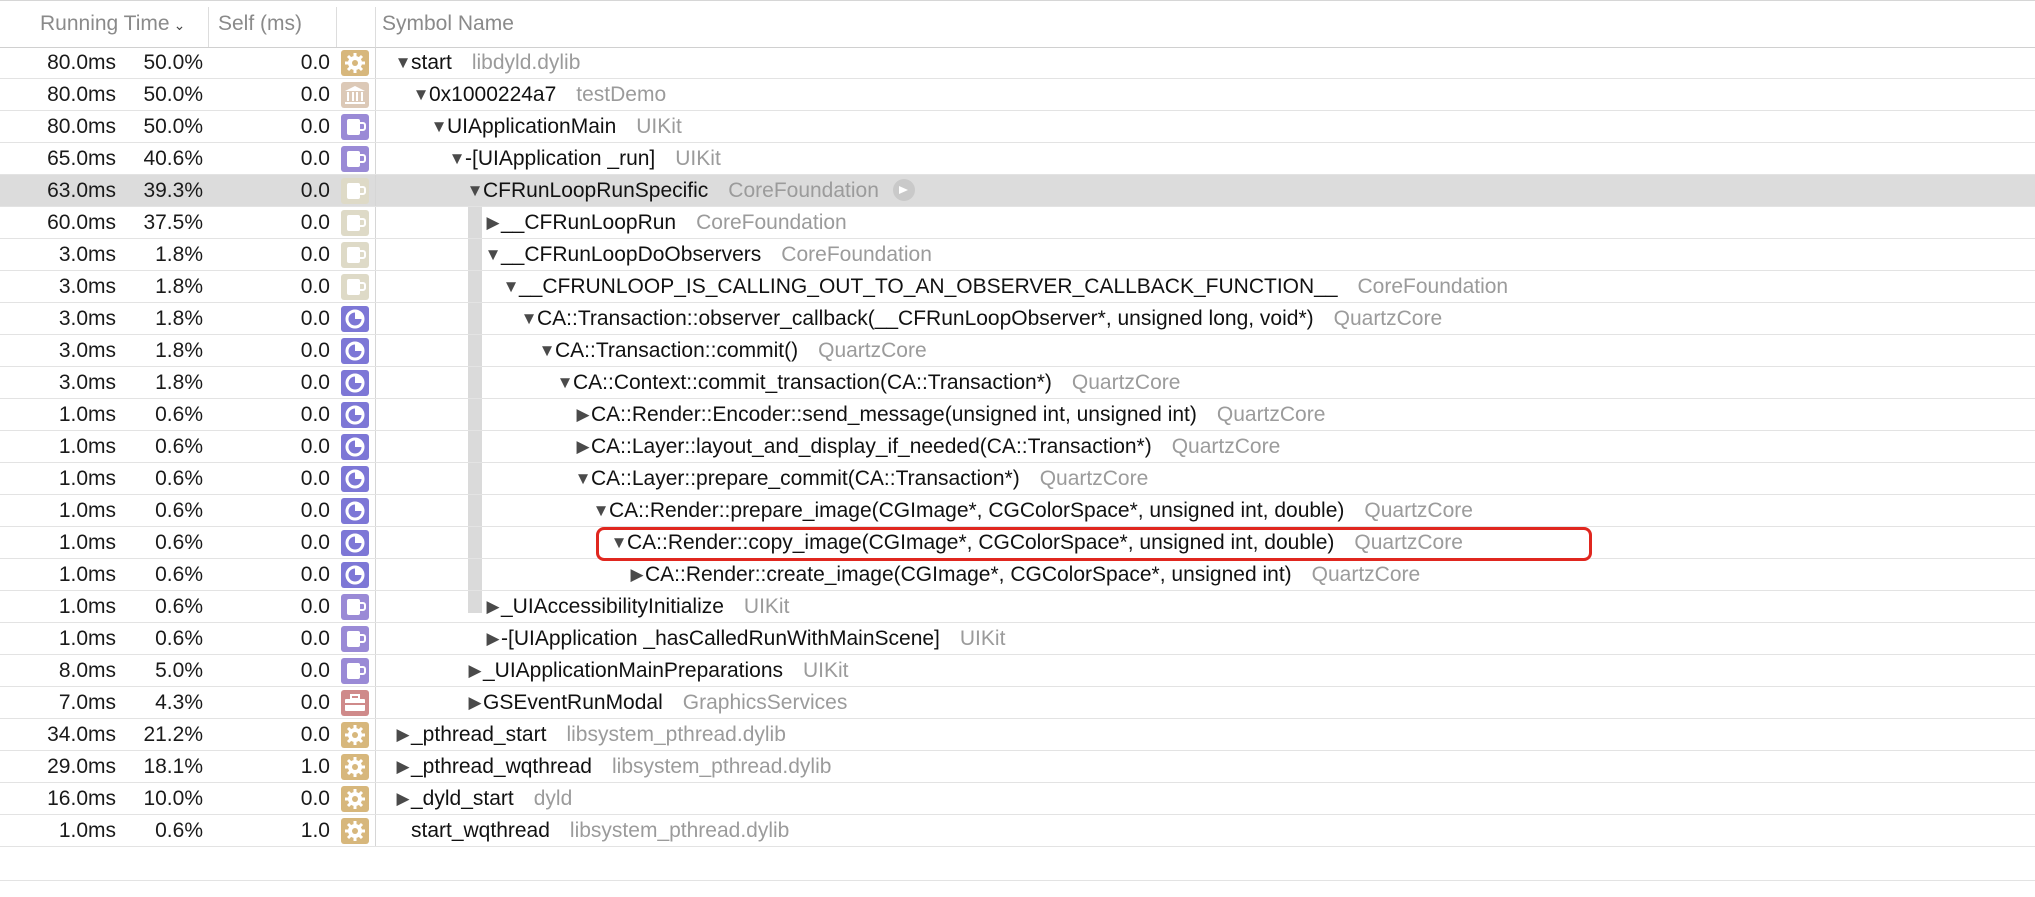 The width and height of the screenshot is (2035, 897). I want to click on symbol-cell: 0x1000224a7 testDemo, so click(547, 94).